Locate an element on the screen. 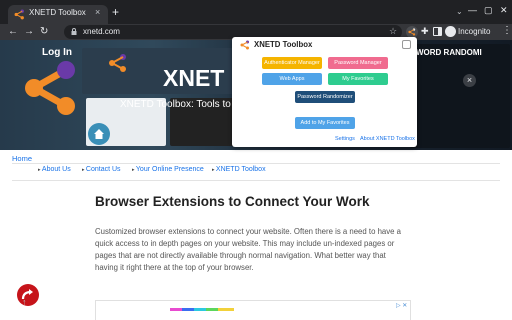  minimize-icon: — is located at coordinates (472, 10).